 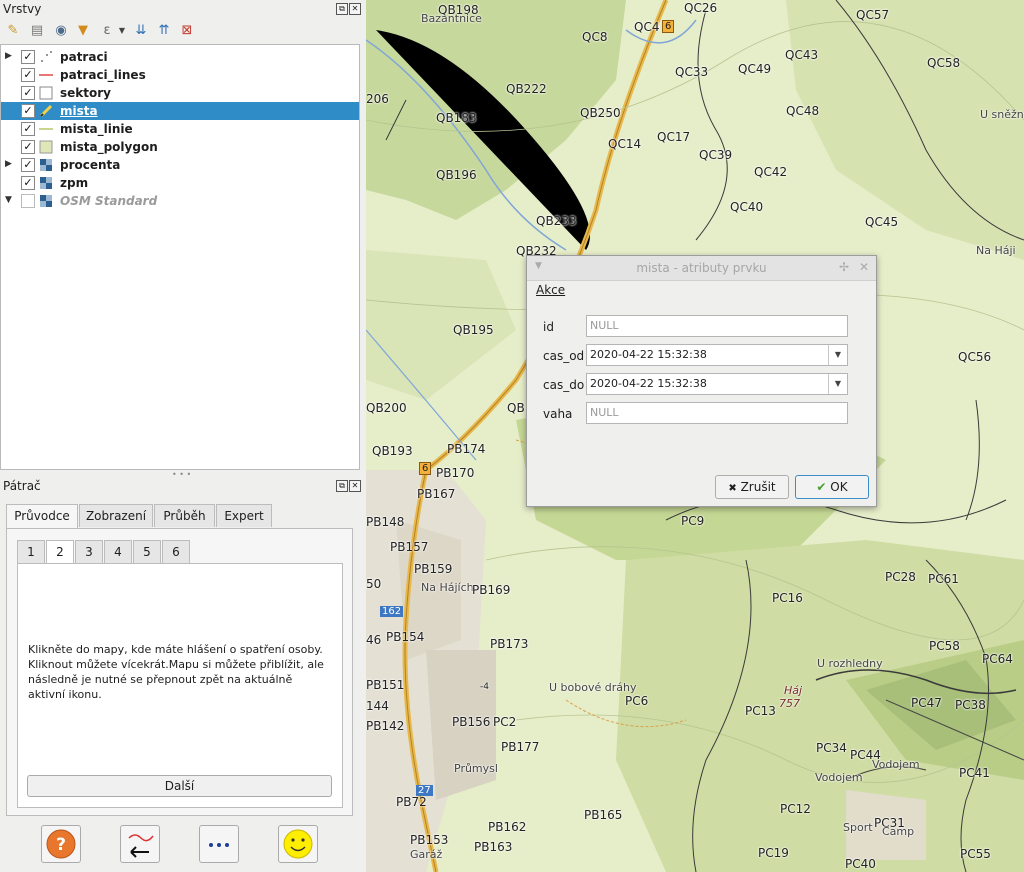 What do you see at coordinates (997, 659) in the screenshot?
I see `map-label: PC64` at bounding box center [997, 659].